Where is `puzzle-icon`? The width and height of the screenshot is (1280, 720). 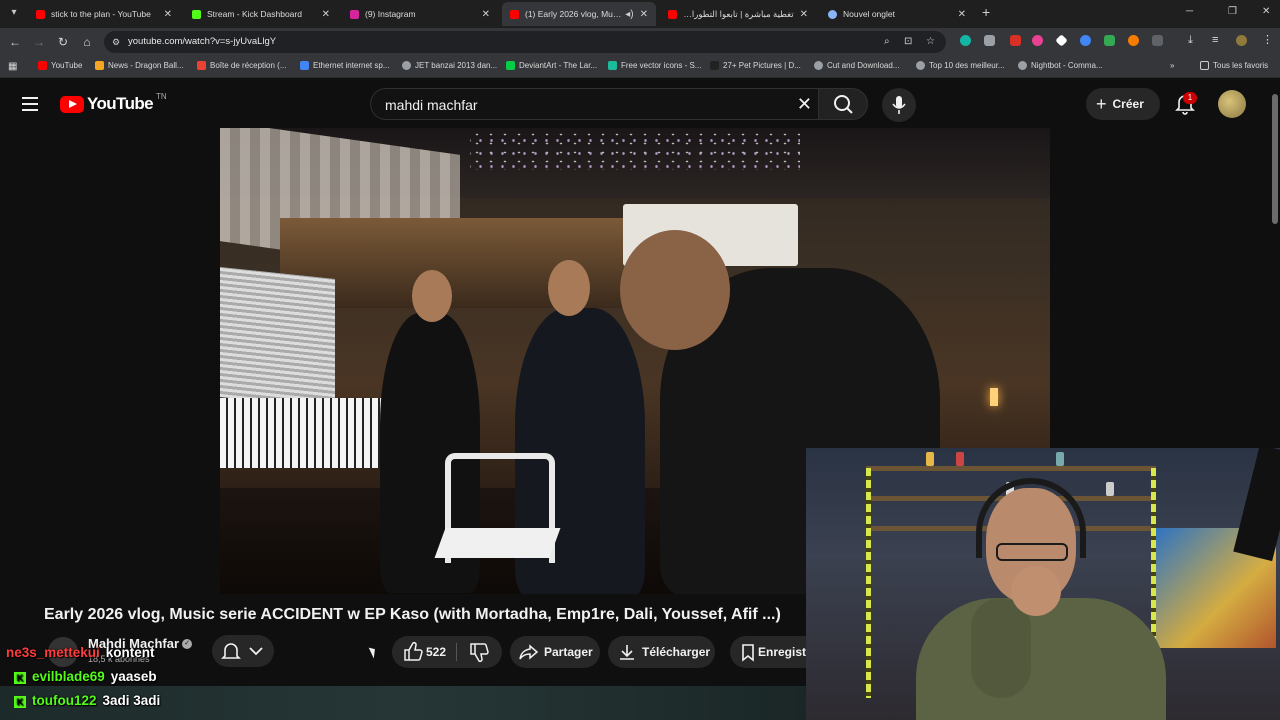
puzzle-icon is located at coordinates (1157, 40).